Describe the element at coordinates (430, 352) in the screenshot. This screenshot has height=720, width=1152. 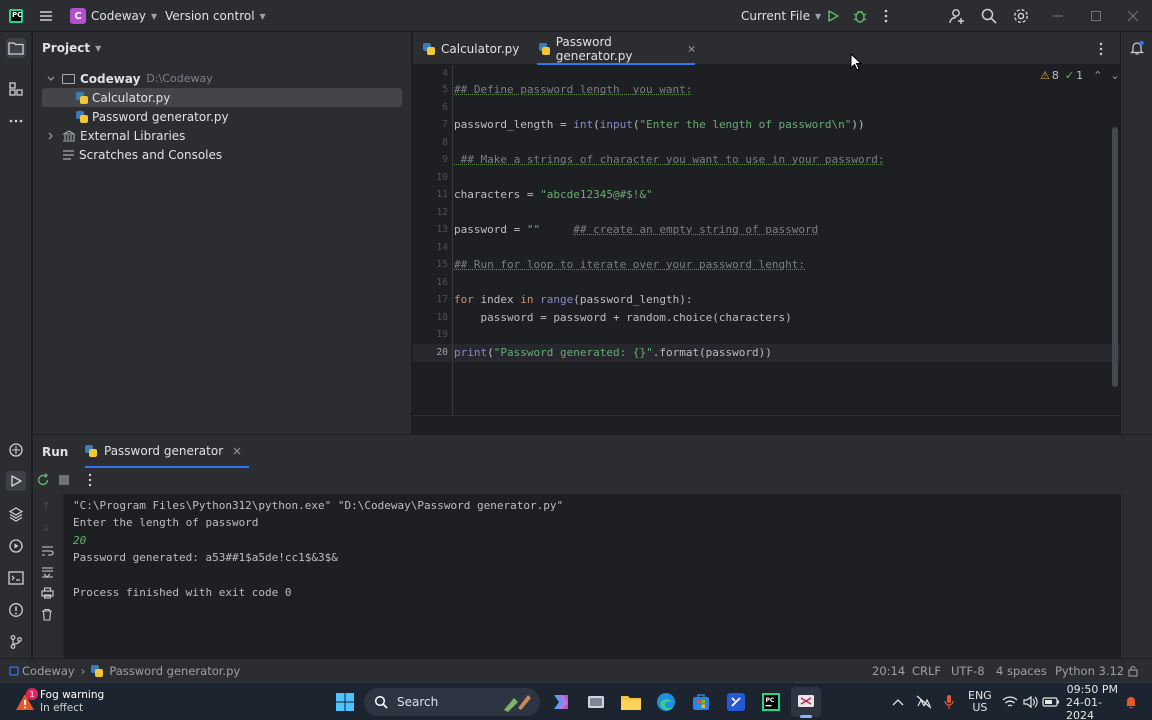
I see `line-number-current: 20` at that location.